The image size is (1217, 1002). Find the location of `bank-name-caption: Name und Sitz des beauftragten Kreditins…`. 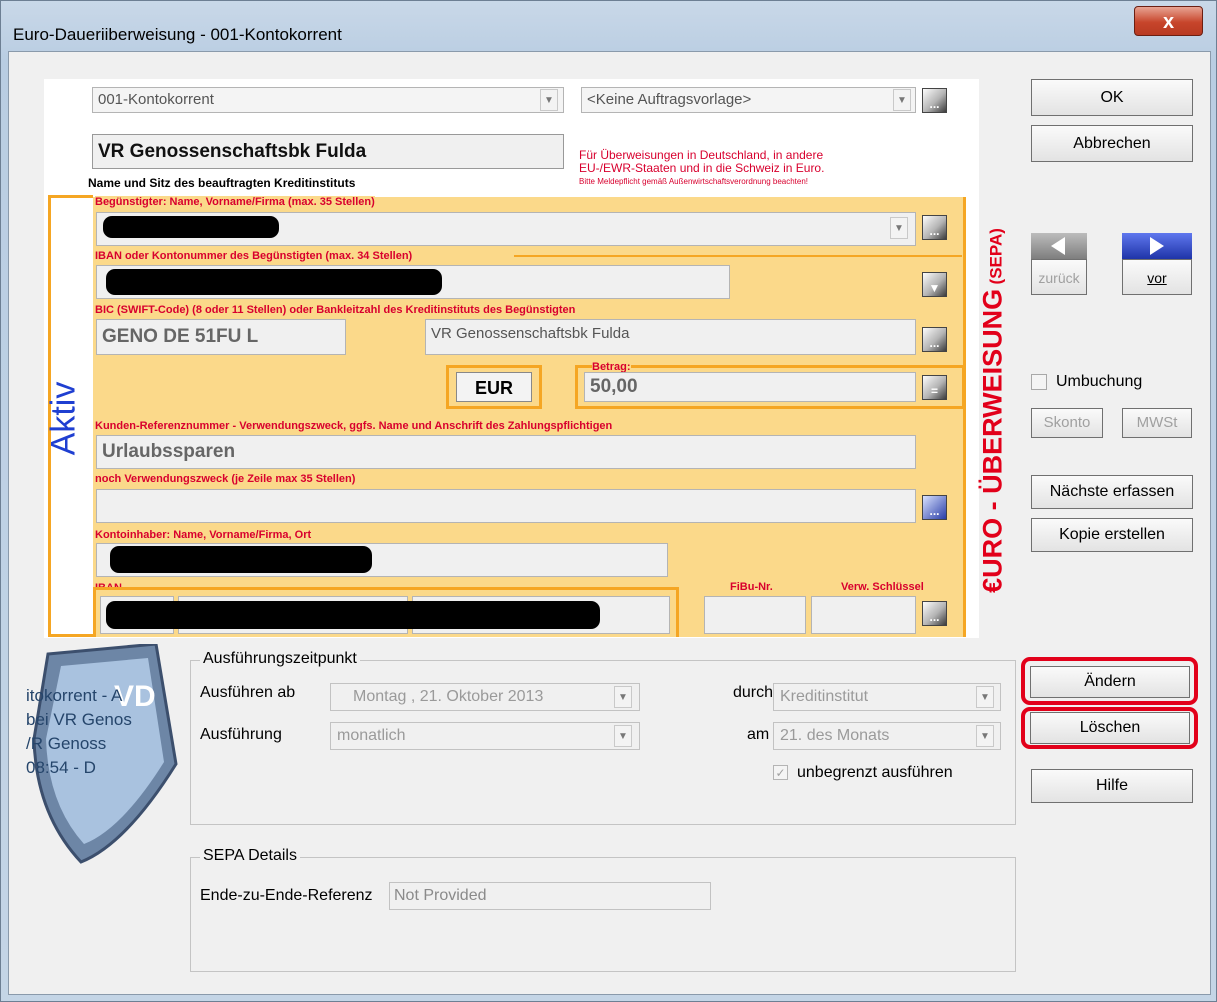

bank-name-caption: Name und Sitz des beauftragten Kreditins… is located at coordinates (222, 183).